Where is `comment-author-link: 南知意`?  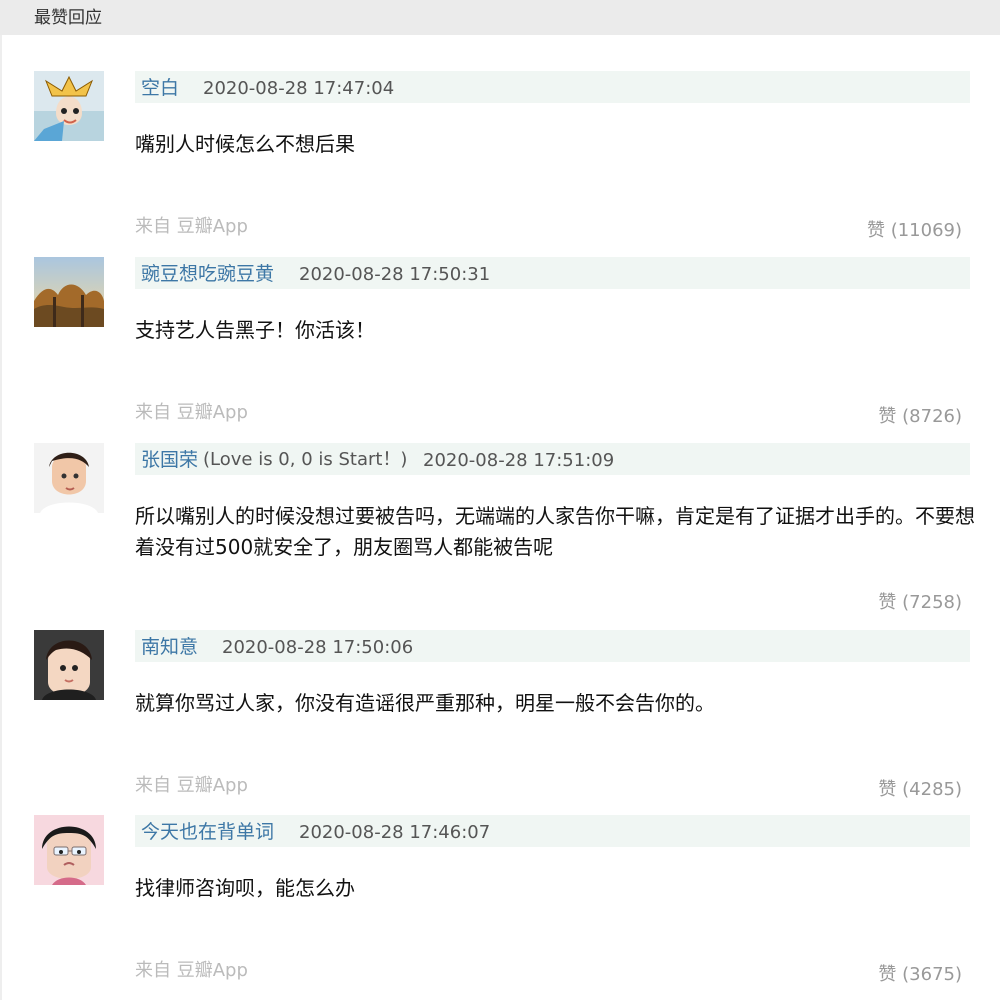
comment-author-link: 南知意 is located at coordinates (169, 647).